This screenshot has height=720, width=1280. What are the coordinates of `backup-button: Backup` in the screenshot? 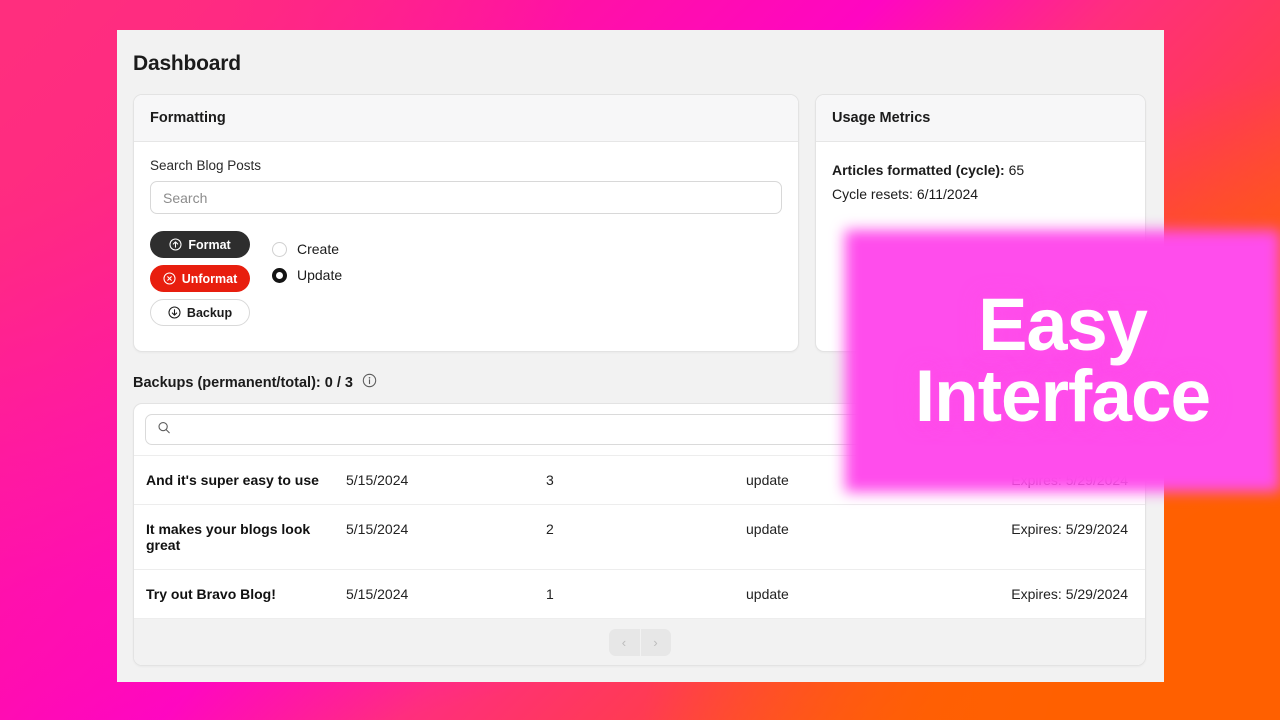 It's located at (200, 312).